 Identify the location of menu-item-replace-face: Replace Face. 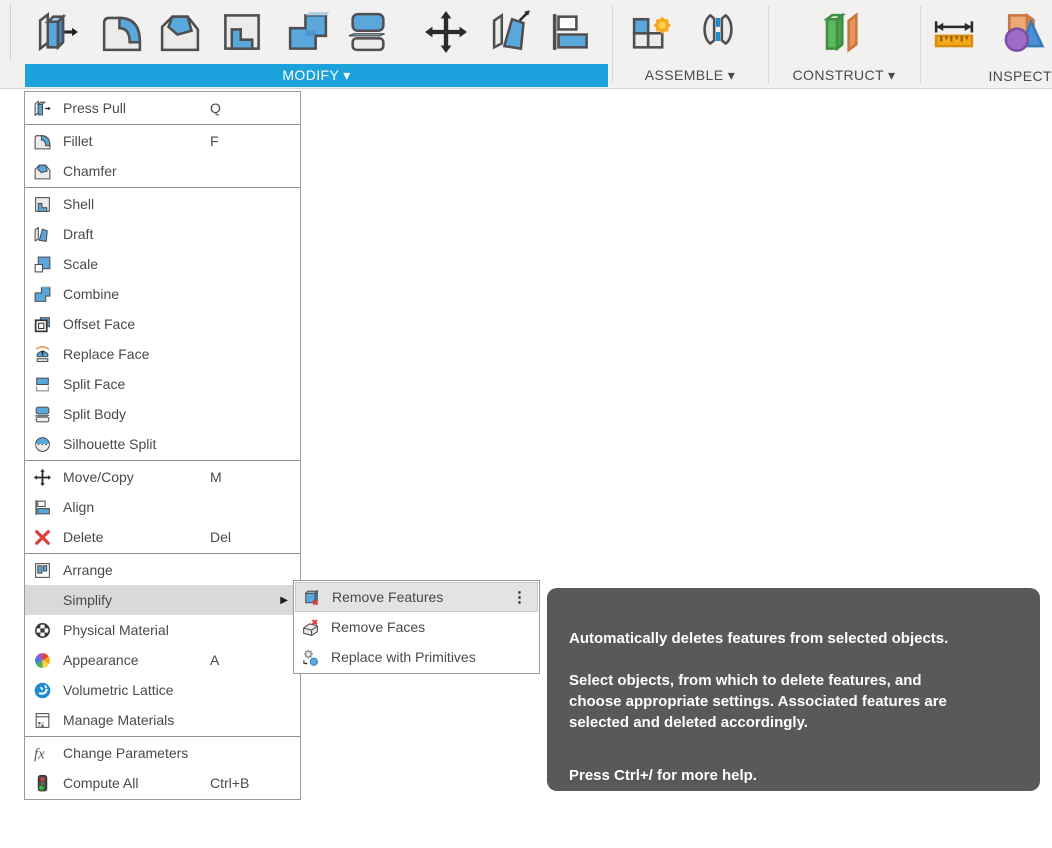
(162, 354).